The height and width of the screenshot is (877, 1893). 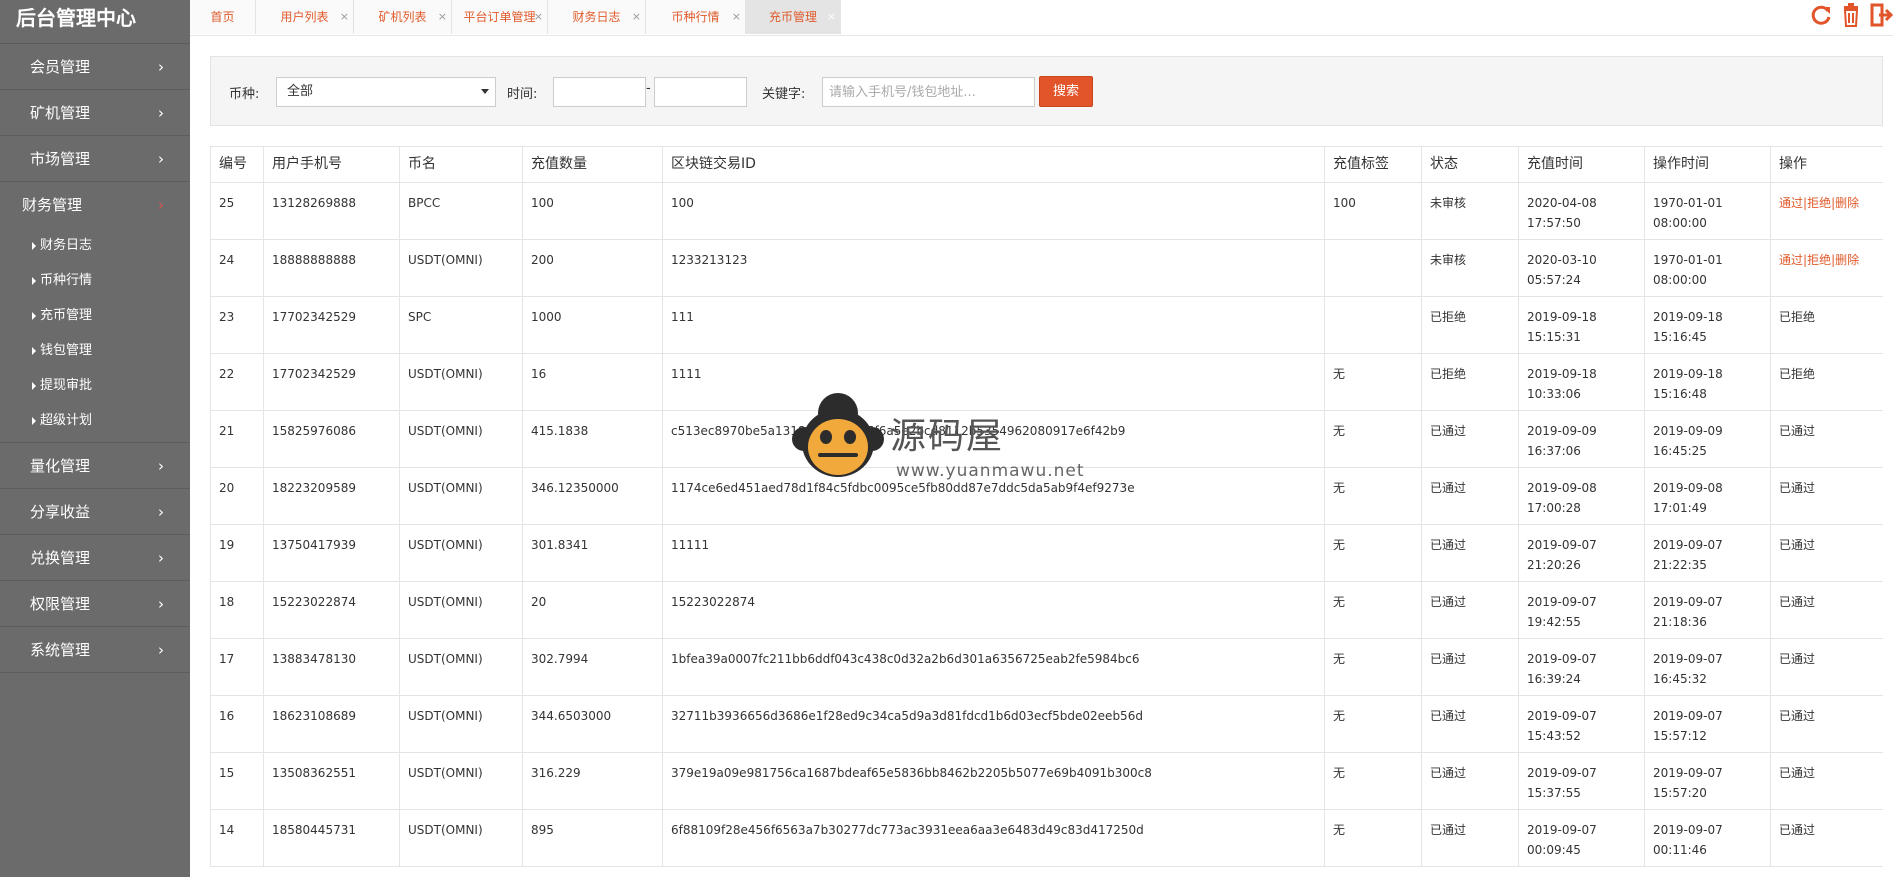 I want to click on sidebar-item-exchange: 兑换管理 ›, so click(x=95, y=558).